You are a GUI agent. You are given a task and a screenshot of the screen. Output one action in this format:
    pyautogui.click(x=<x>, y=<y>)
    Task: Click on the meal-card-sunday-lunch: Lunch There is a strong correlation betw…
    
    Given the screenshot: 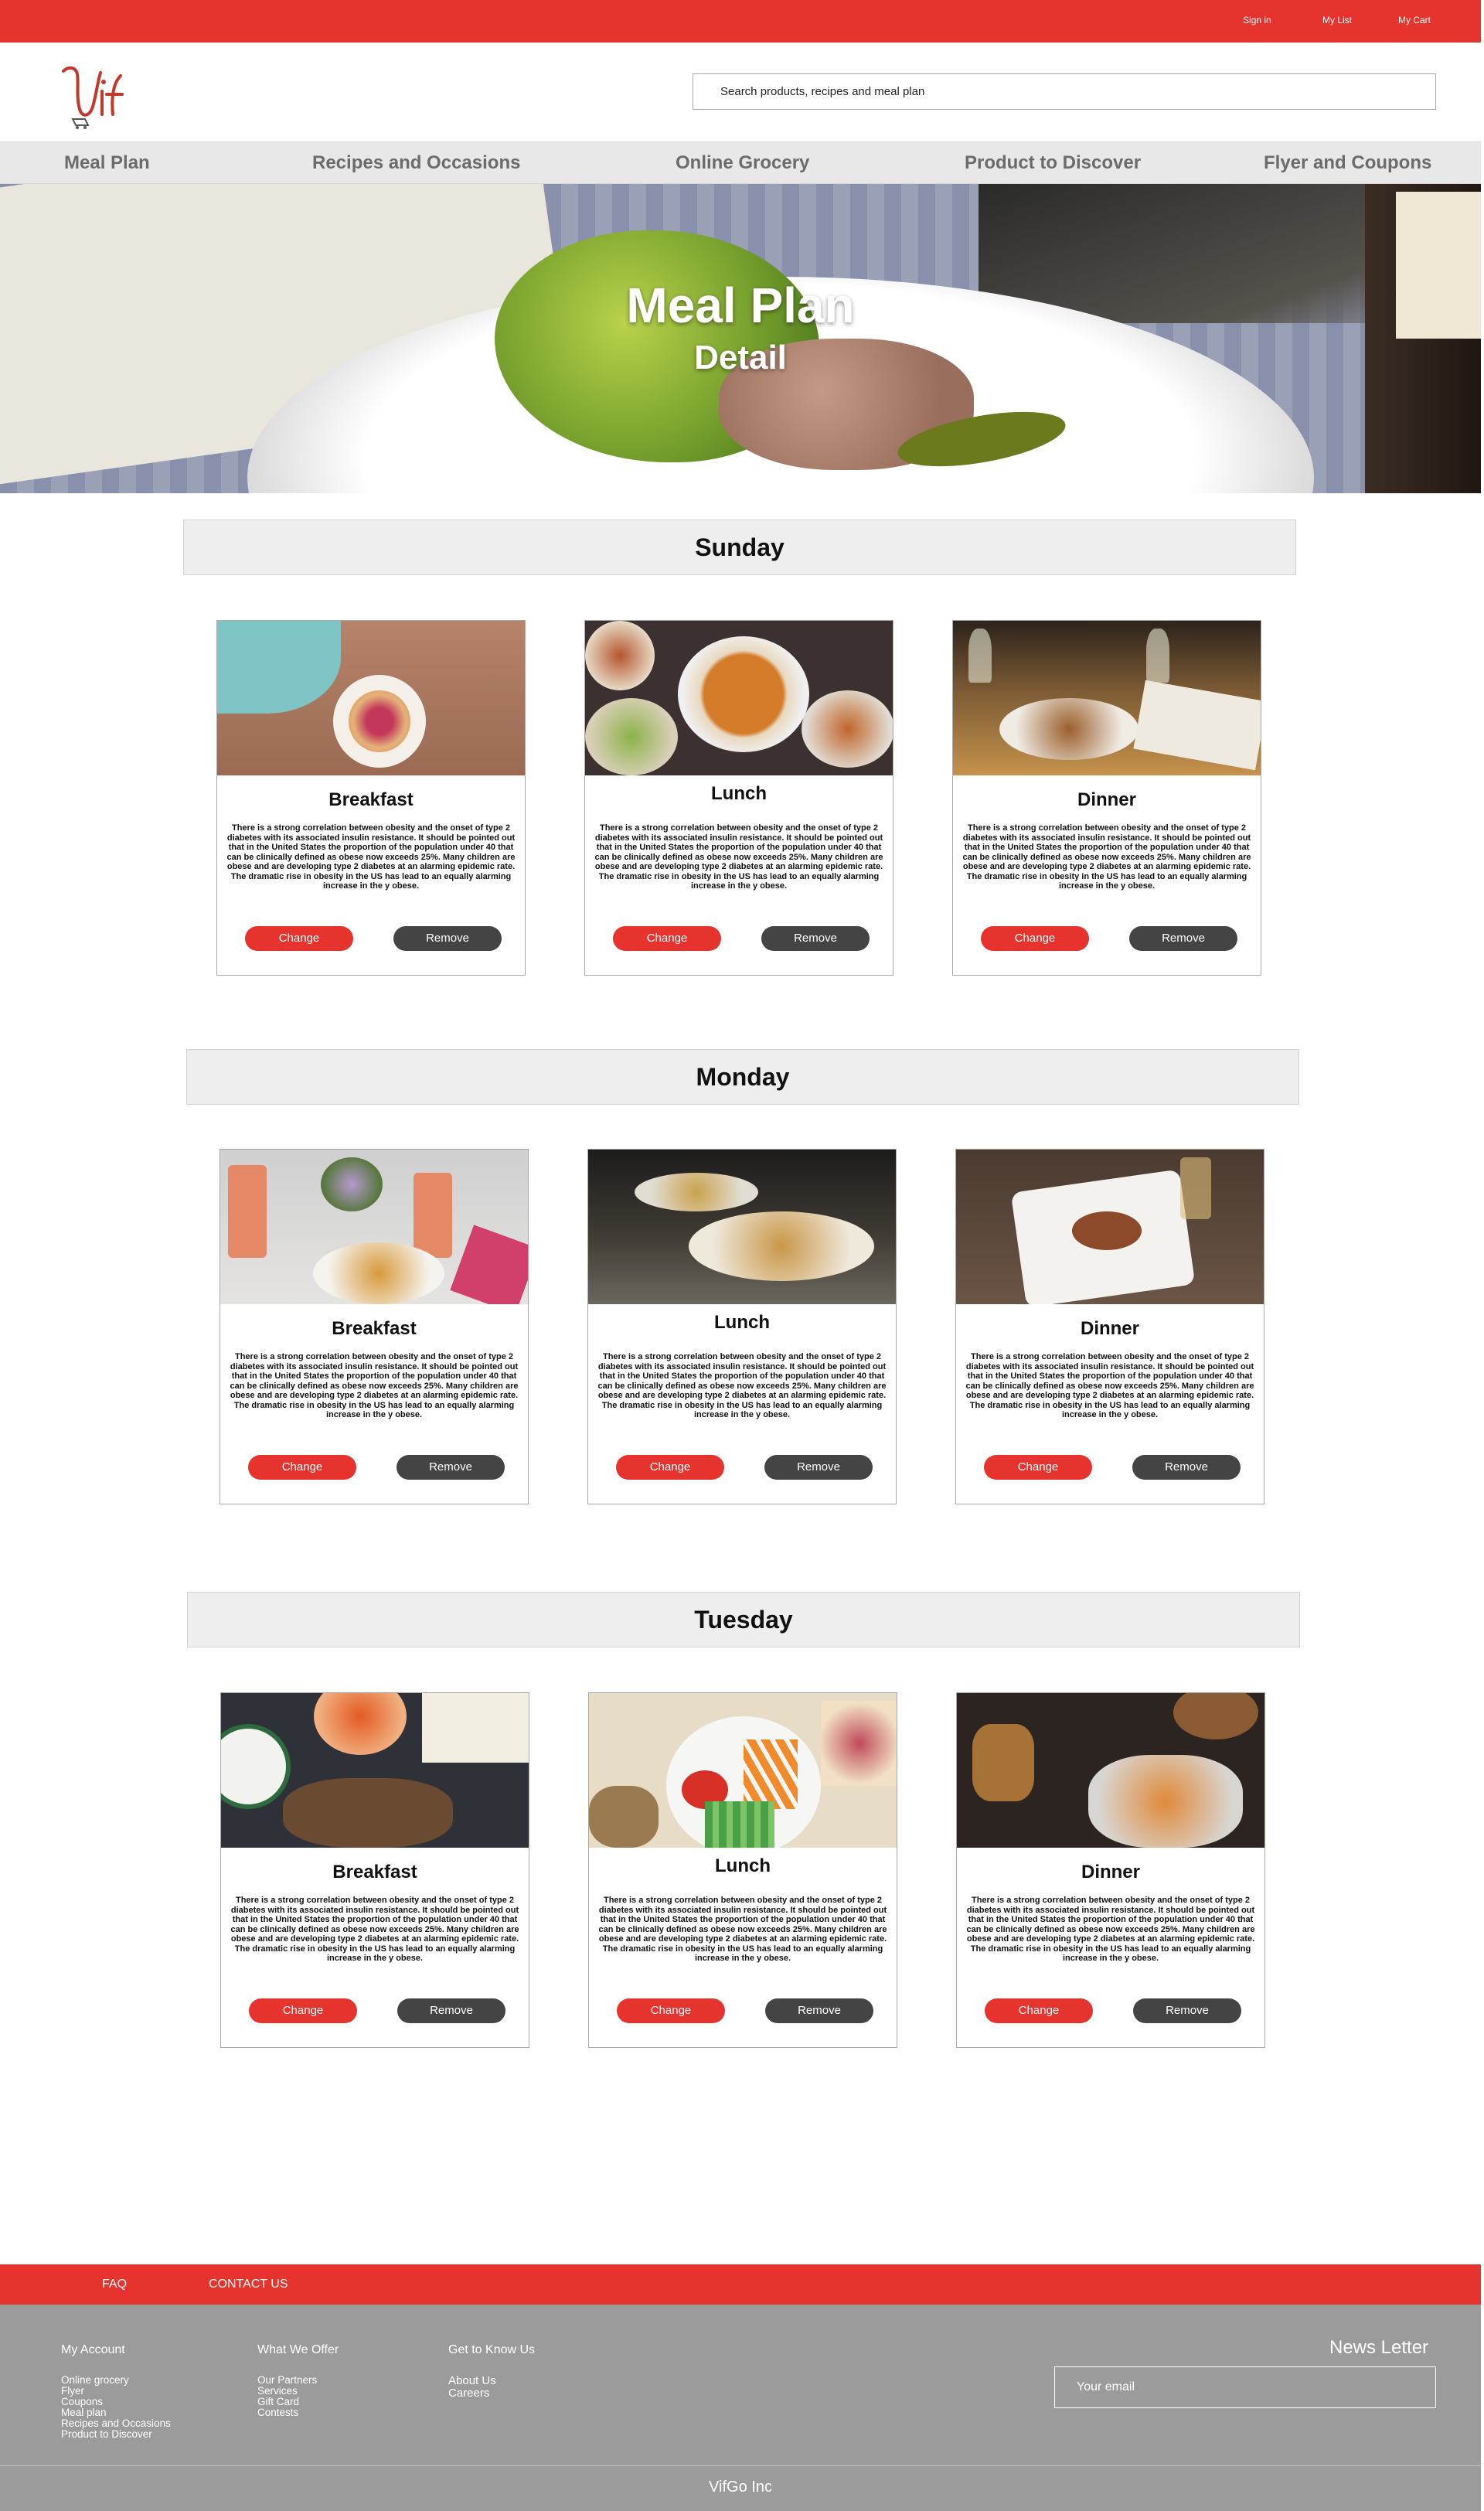 What is the action you would take?
    pyautogui.click(x=738, y=798)
    